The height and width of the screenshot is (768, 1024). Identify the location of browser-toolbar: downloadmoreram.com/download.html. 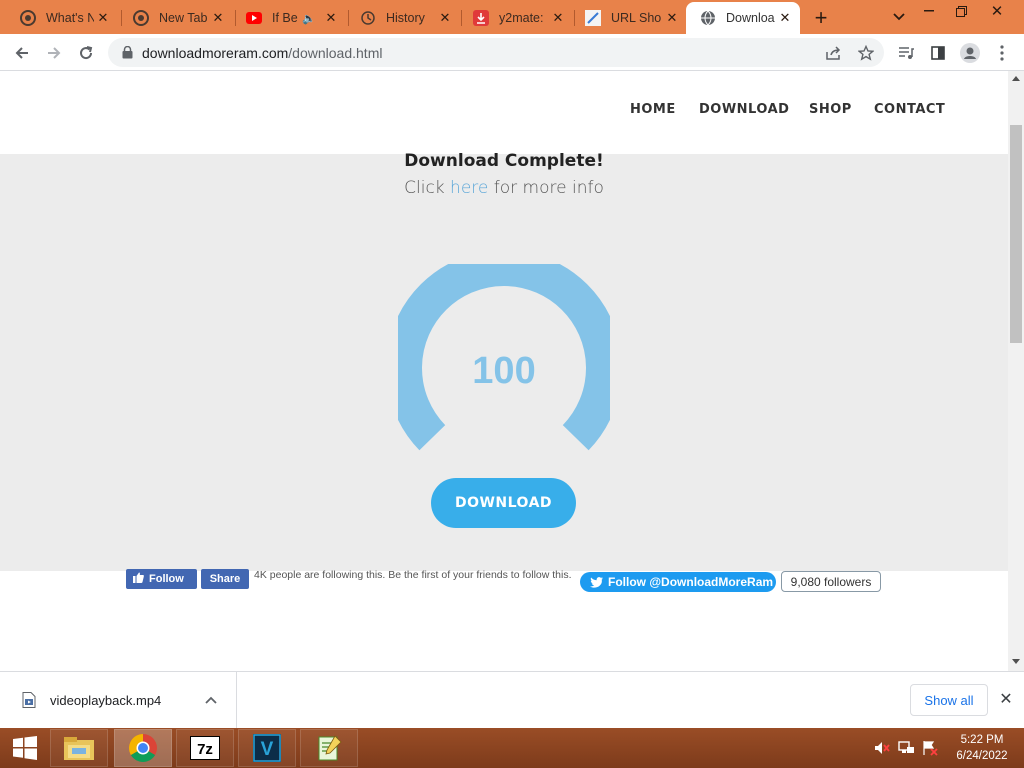
(512, 52).